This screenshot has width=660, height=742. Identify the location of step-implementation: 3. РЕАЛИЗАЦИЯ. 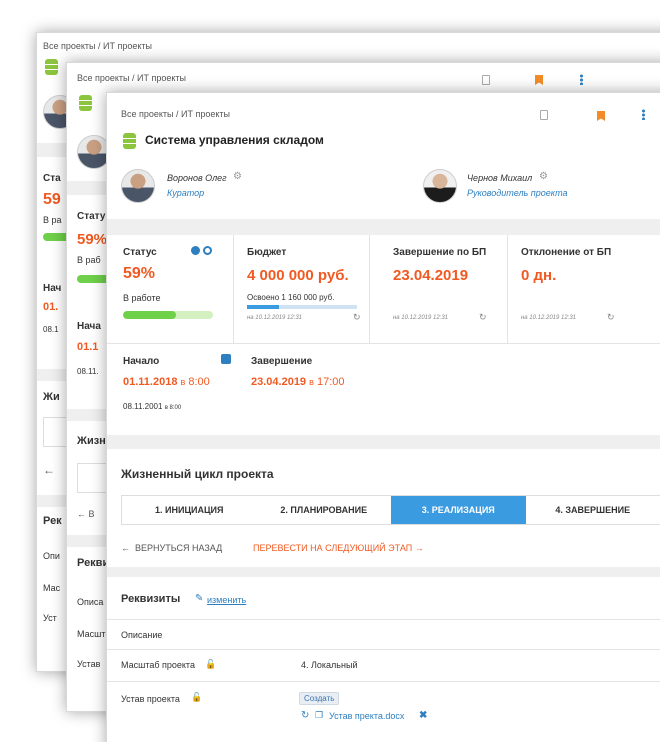
(458, 510).